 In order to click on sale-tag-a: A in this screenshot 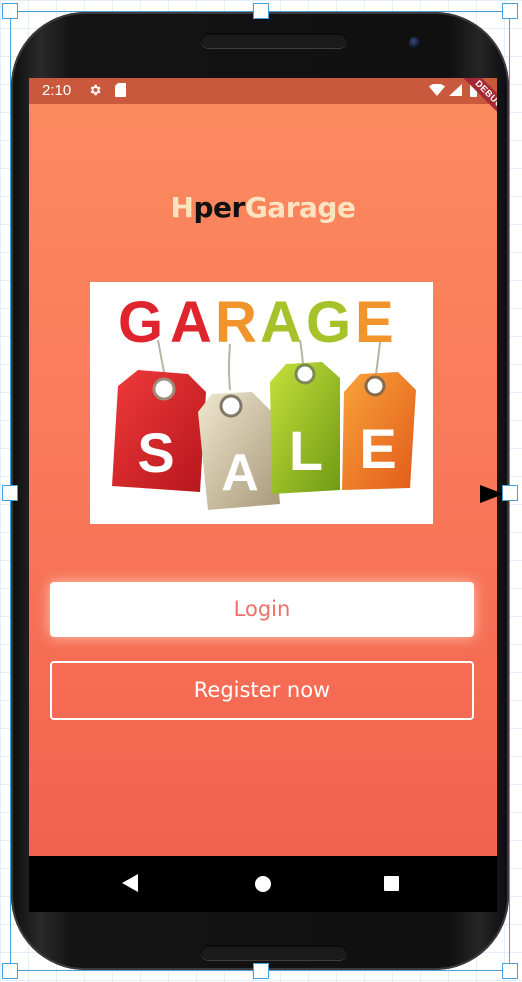, I will do `click(239, 451)`.